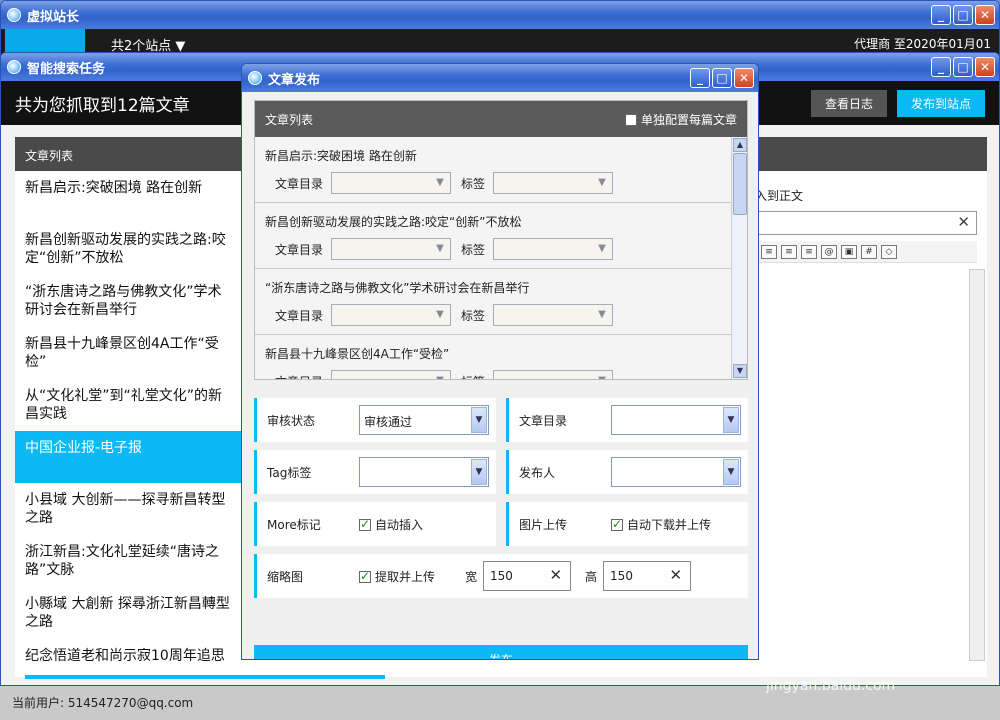 Image resolution: width=1000 pixels, height=720 pixels. I want to click on article-list-scrollbar: ▲ ▼, so click(739, 258).